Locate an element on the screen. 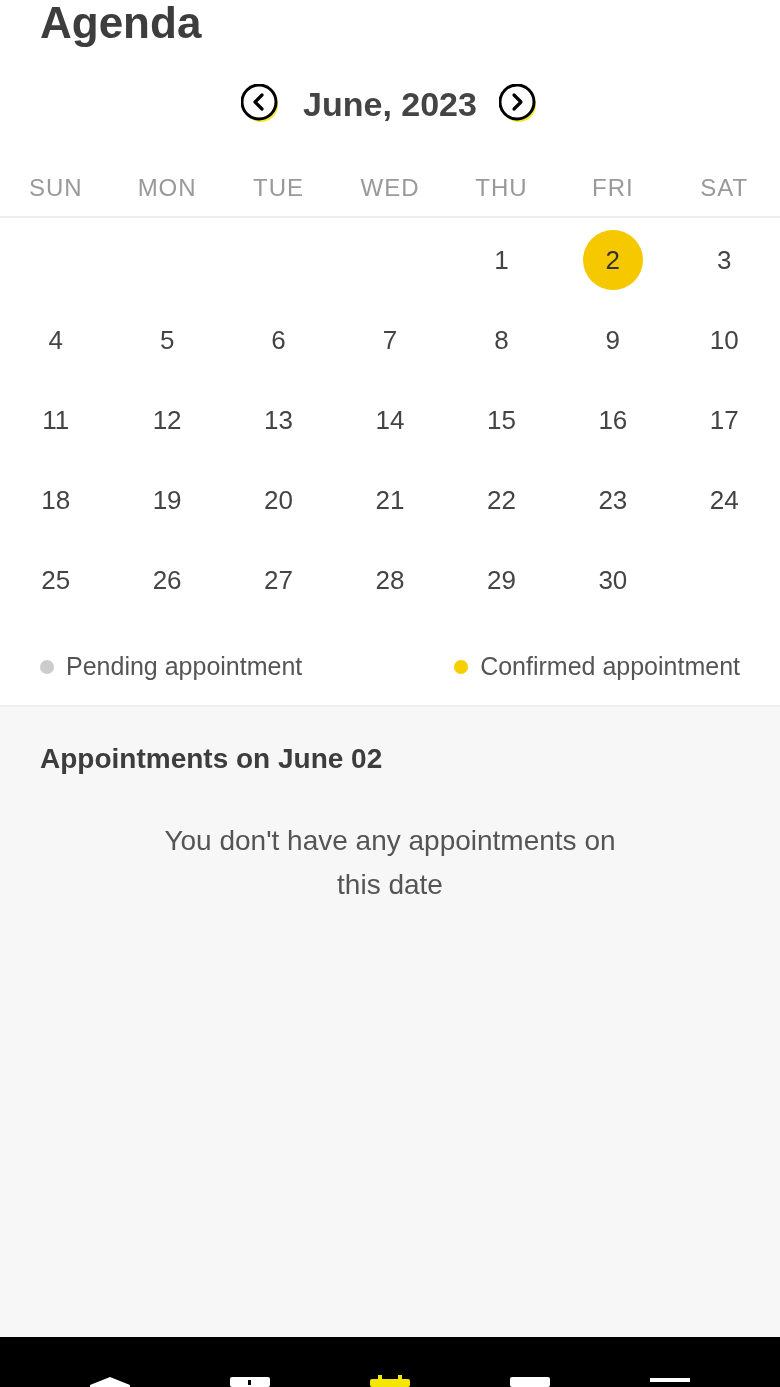  calendar-day: 14 is located at coordinates (390, 420).